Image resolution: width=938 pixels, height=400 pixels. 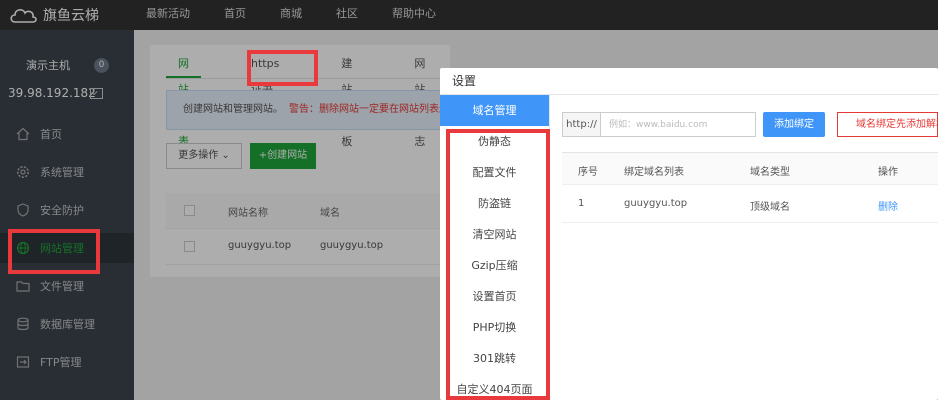 What do you see at coordinates (282, 68) in the screenshot?
I see `annotation-box-https-tab` at bounding box center [282, 68].